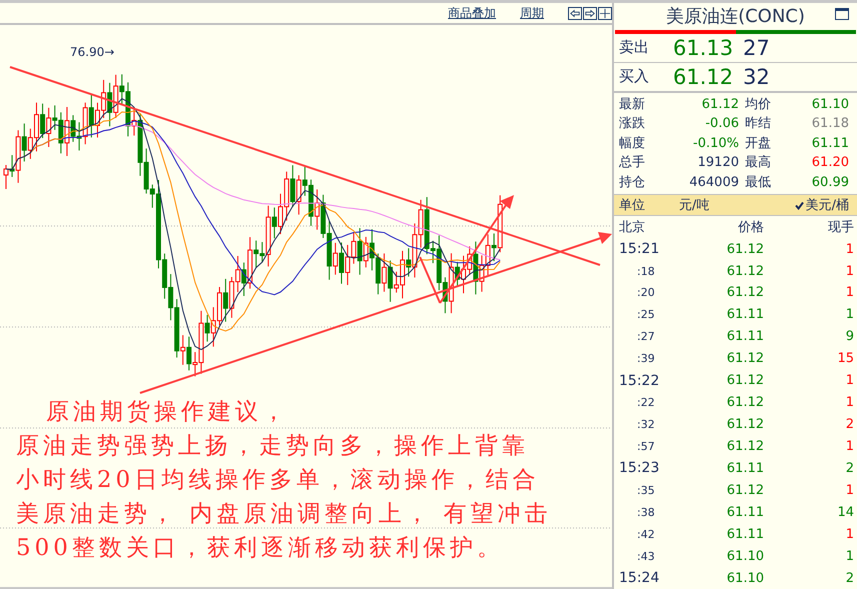 This screenshot has width=857, height=589. I want to click on stat-label: 持仓, so click(632, 183).